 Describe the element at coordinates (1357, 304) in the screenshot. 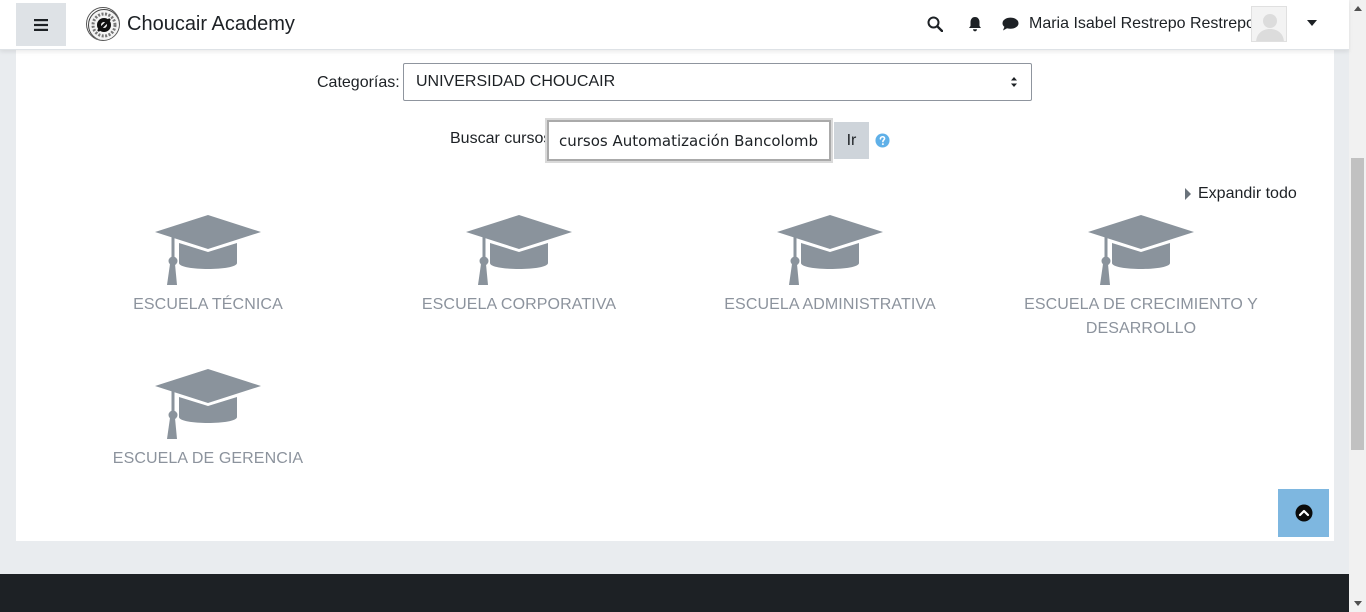

I see `scrollbar-thumb` at that location.